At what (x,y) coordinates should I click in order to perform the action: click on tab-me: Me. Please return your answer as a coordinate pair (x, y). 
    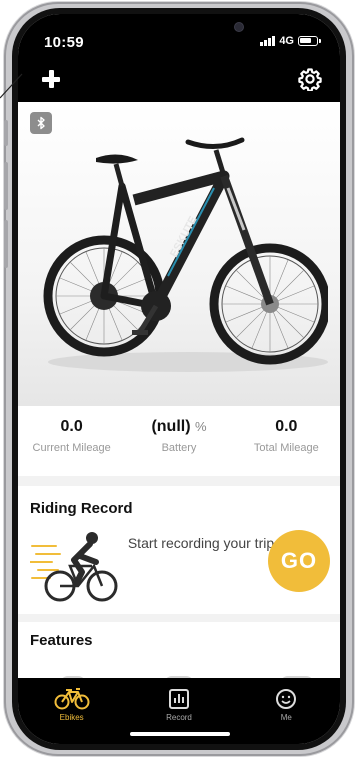
    Looking at the image, I should click on (286, 711).